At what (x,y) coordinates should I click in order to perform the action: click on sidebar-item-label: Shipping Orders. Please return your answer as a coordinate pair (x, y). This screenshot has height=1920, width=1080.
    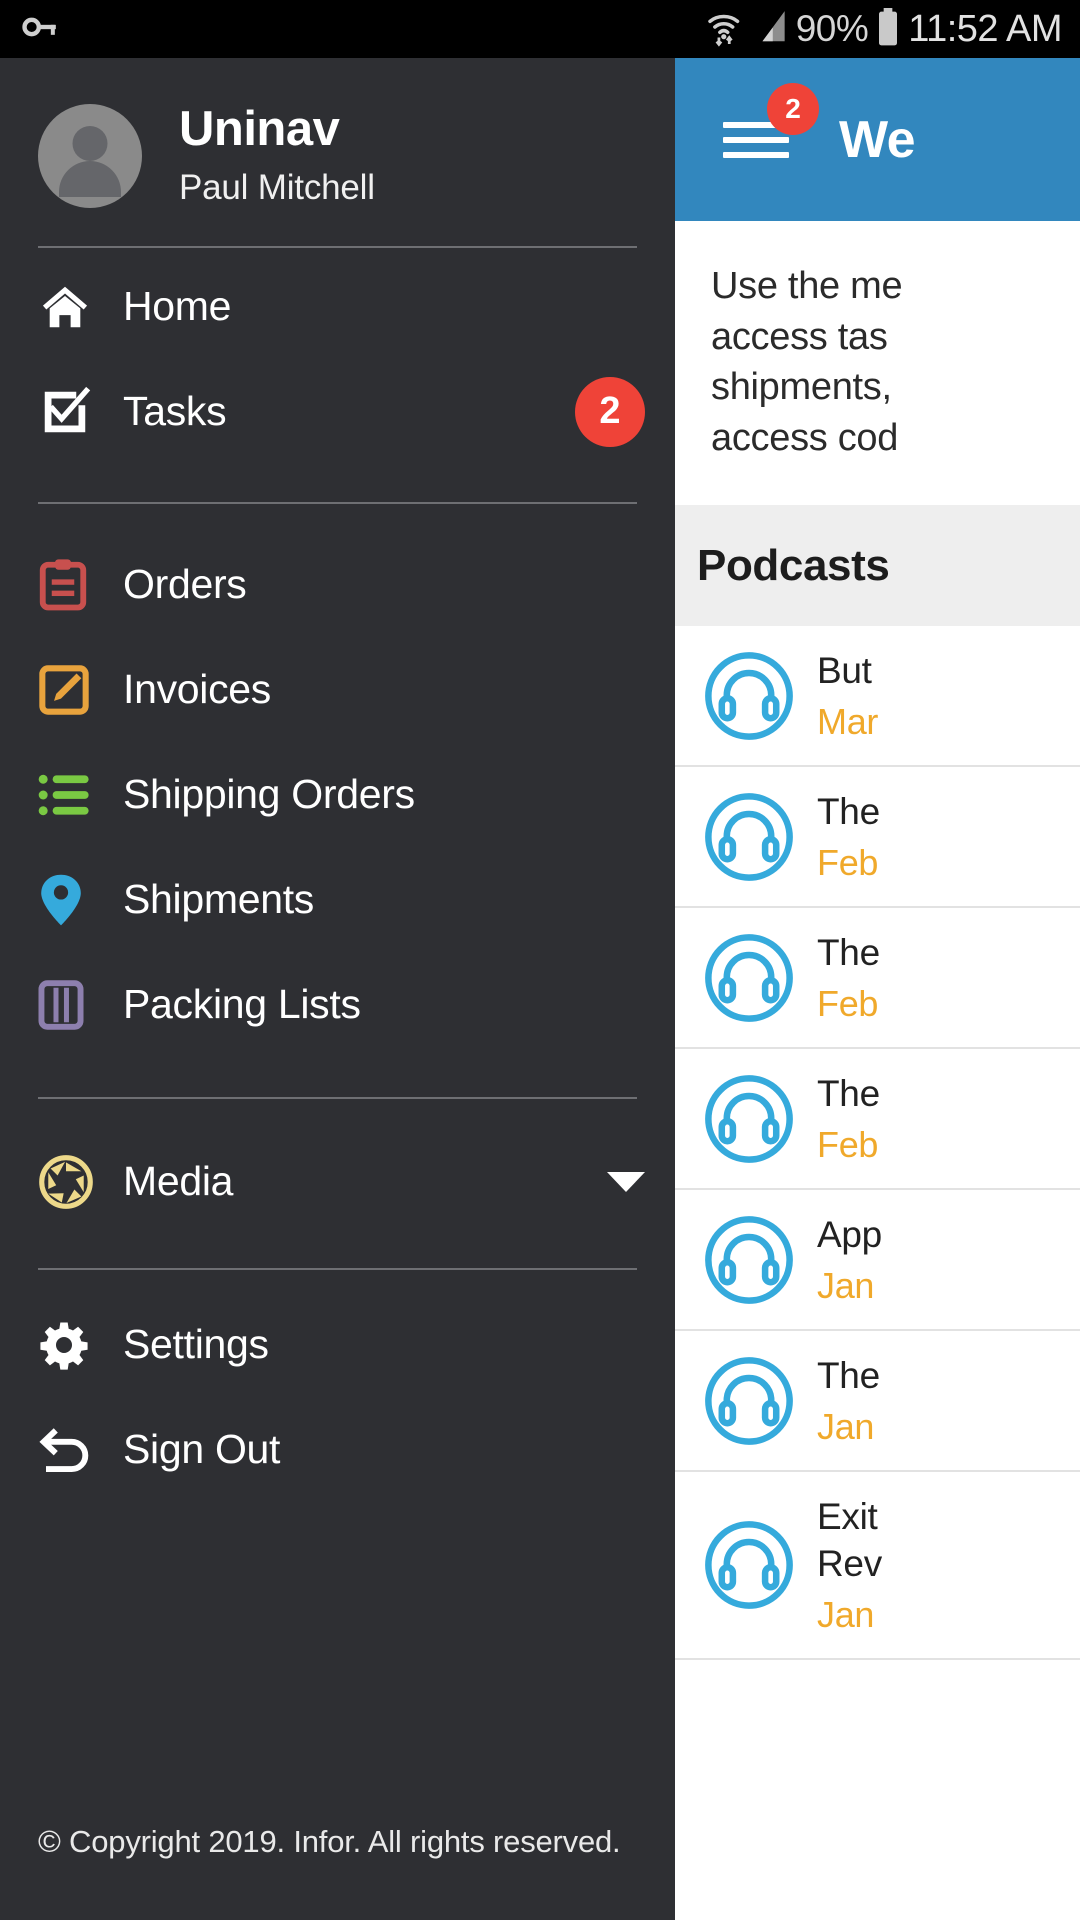
    Looking at the image, I should click on (269, 794).